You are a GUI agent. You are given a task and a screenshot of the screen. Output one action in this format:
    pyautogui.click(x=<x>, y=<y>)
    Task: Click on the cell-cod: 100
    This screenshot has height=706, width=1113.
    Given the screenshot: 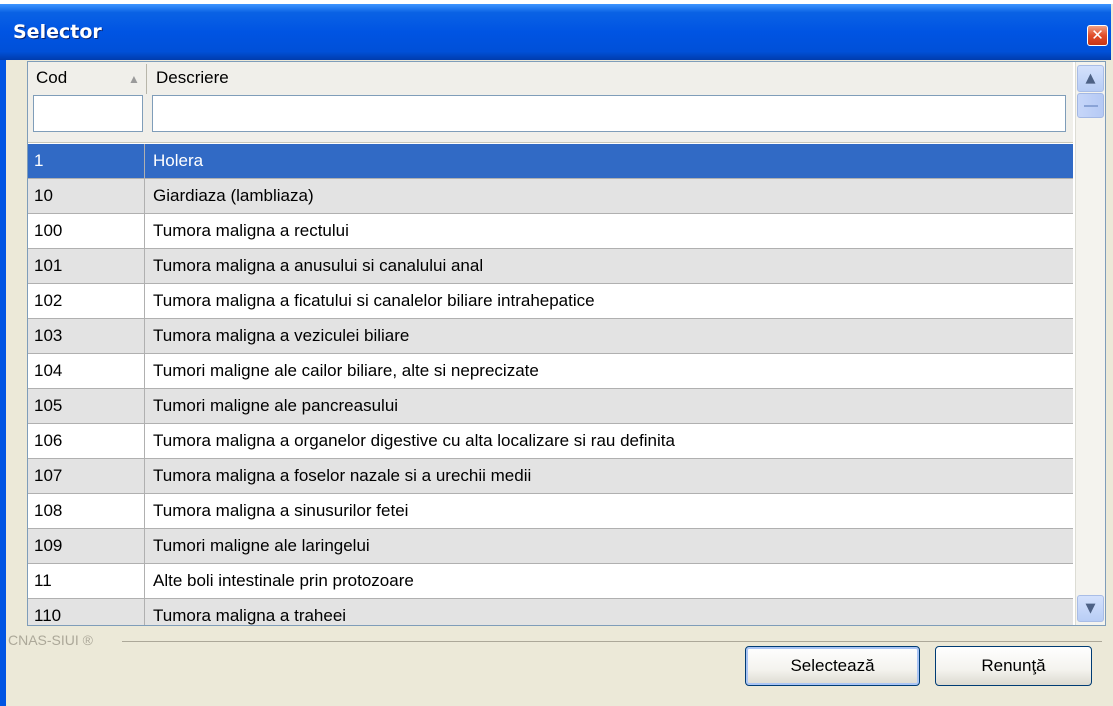 What is the action you would take?
    pyautogui.click(x=86, y=231)
    